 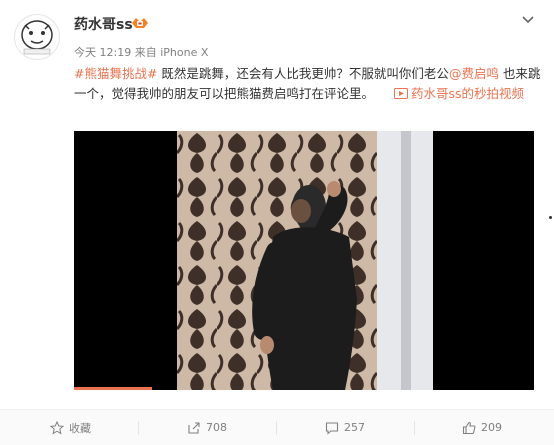 I want to click on favorite-button: 收藏, so click(x=70, y=427).